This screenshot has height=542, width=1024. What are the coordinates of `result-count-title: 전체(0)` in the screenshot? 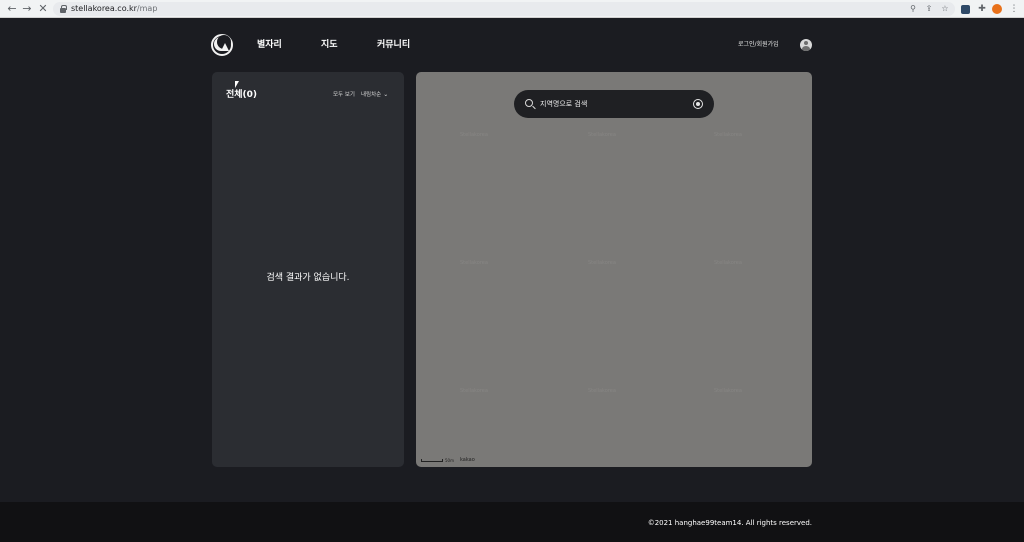 It's located at (242, 95).